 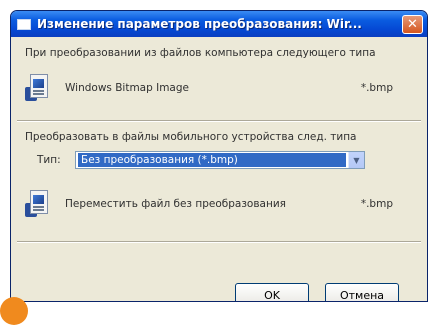 What do you see at coordinates (49, 160) in the screenshot?
I see `type-label: Тип:` at bounding box center [49, 160].